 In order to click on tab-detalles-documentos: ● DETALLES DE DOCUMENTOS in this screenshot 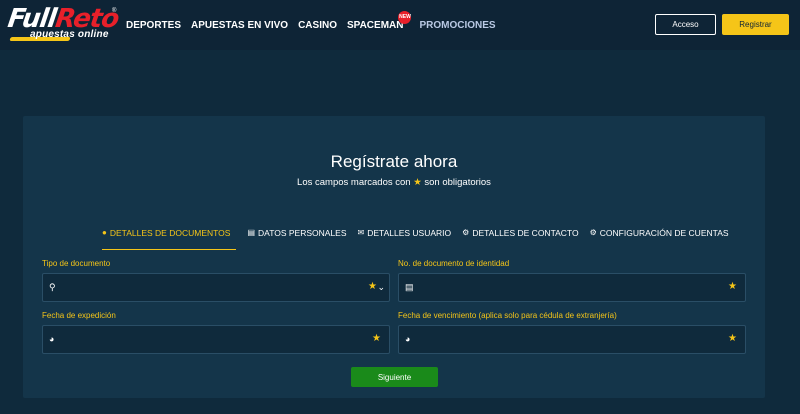, I will do `click(169, 235)`.